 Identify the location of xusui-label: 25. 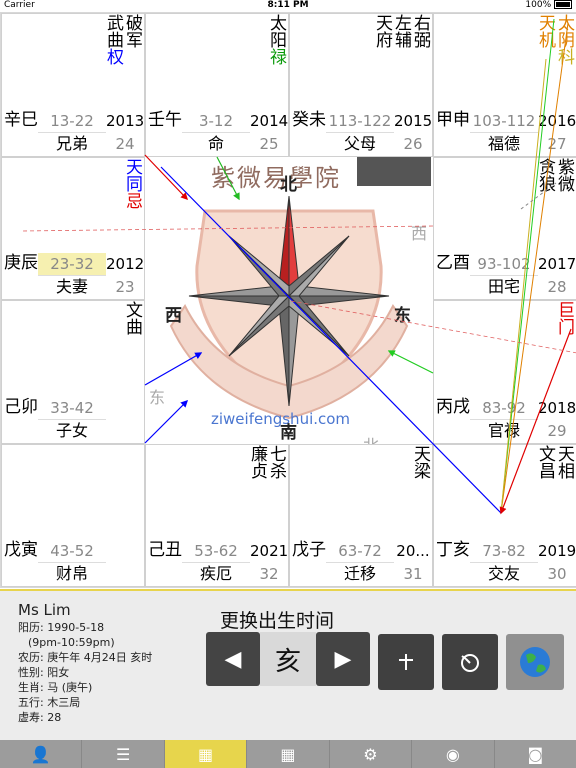
(269, 143).